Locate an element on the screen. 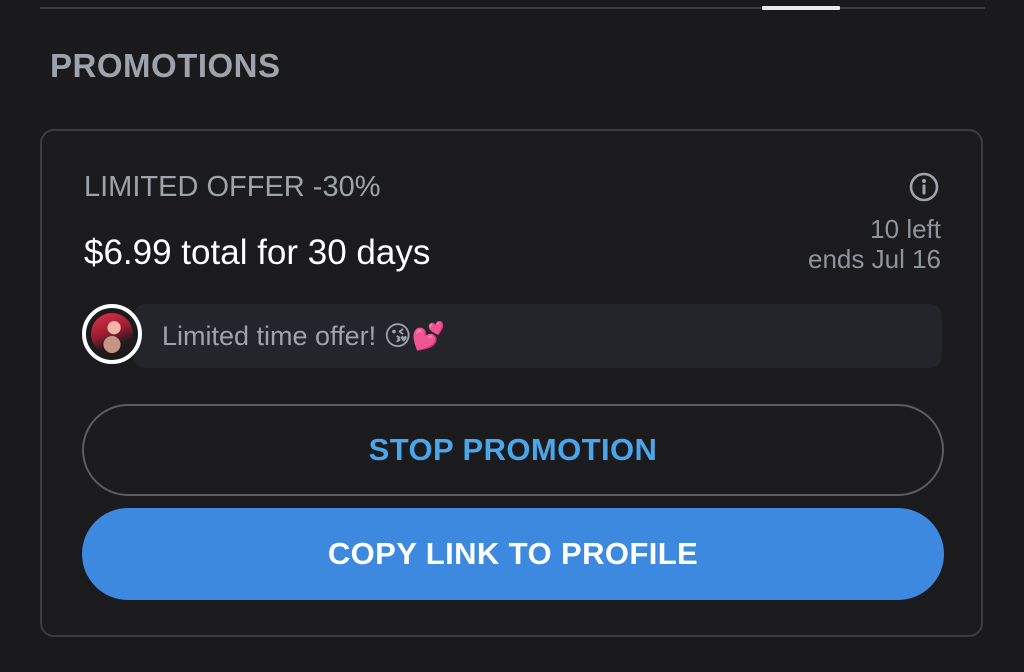 This screenshot has height=672, width=1024. offer-meta: 10 left ends Jul 16 is located at coordinates (874, 244).